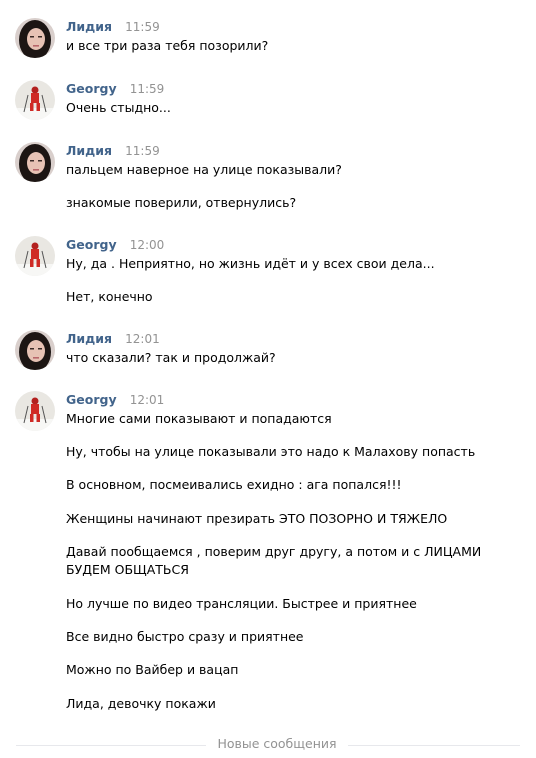  Describe the element at coordinates (204, 169) in the screenshot. I see `message-text: пальцем наверное на улице показывали?` at that location.